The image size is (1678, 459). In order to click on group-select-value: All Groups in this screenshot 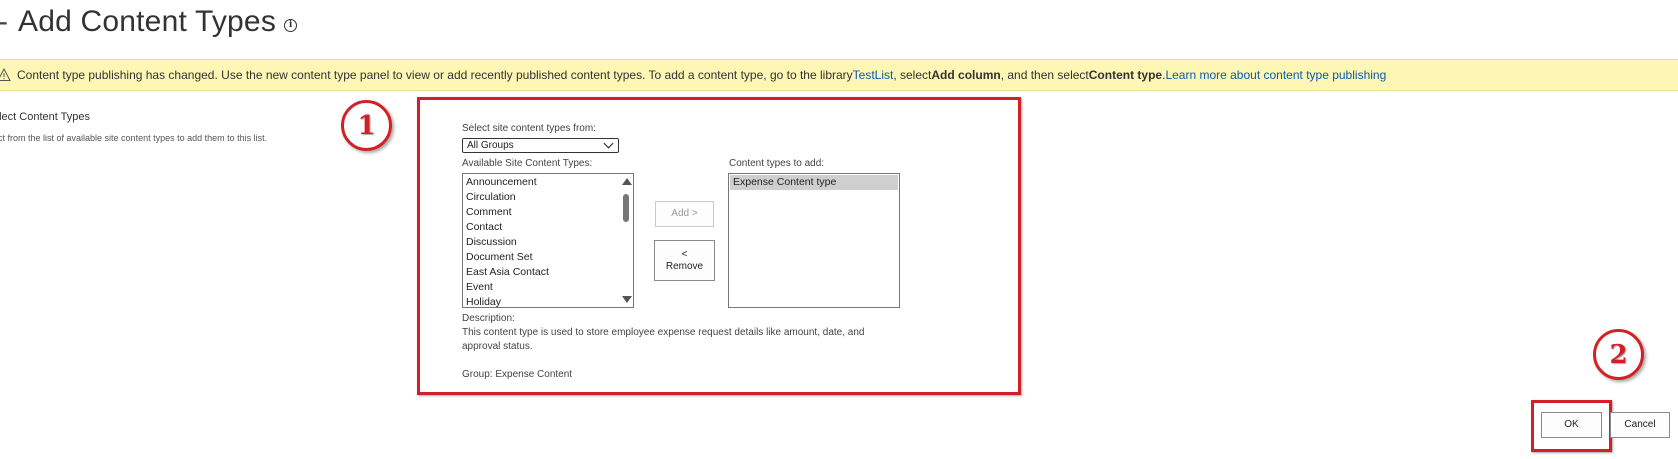, I will do `click(490, 145)`.